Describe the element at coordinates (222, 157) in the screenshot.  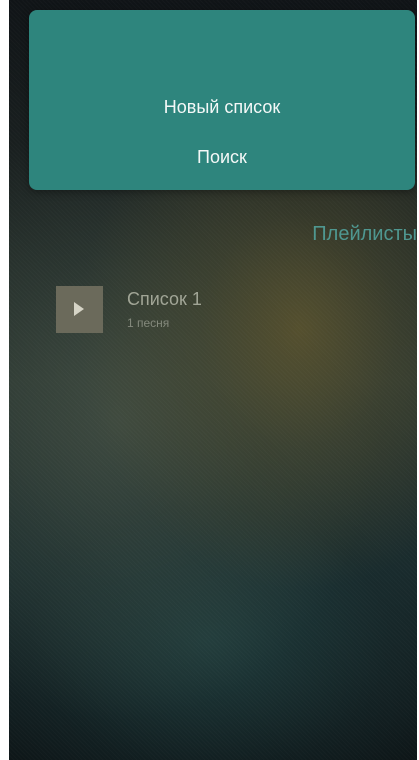
I see `search-menu-item: Поиск` at that location.